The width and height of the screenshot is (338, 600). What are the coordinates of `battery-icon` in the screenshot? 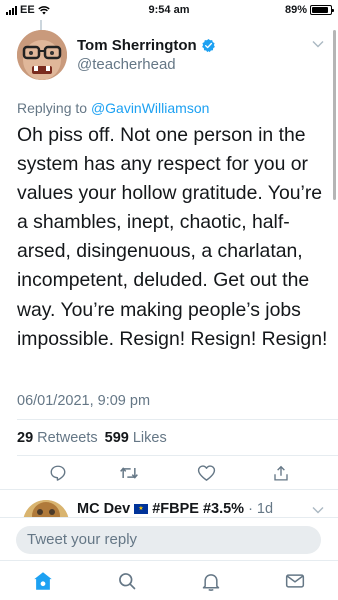 It's located at (322, 10).